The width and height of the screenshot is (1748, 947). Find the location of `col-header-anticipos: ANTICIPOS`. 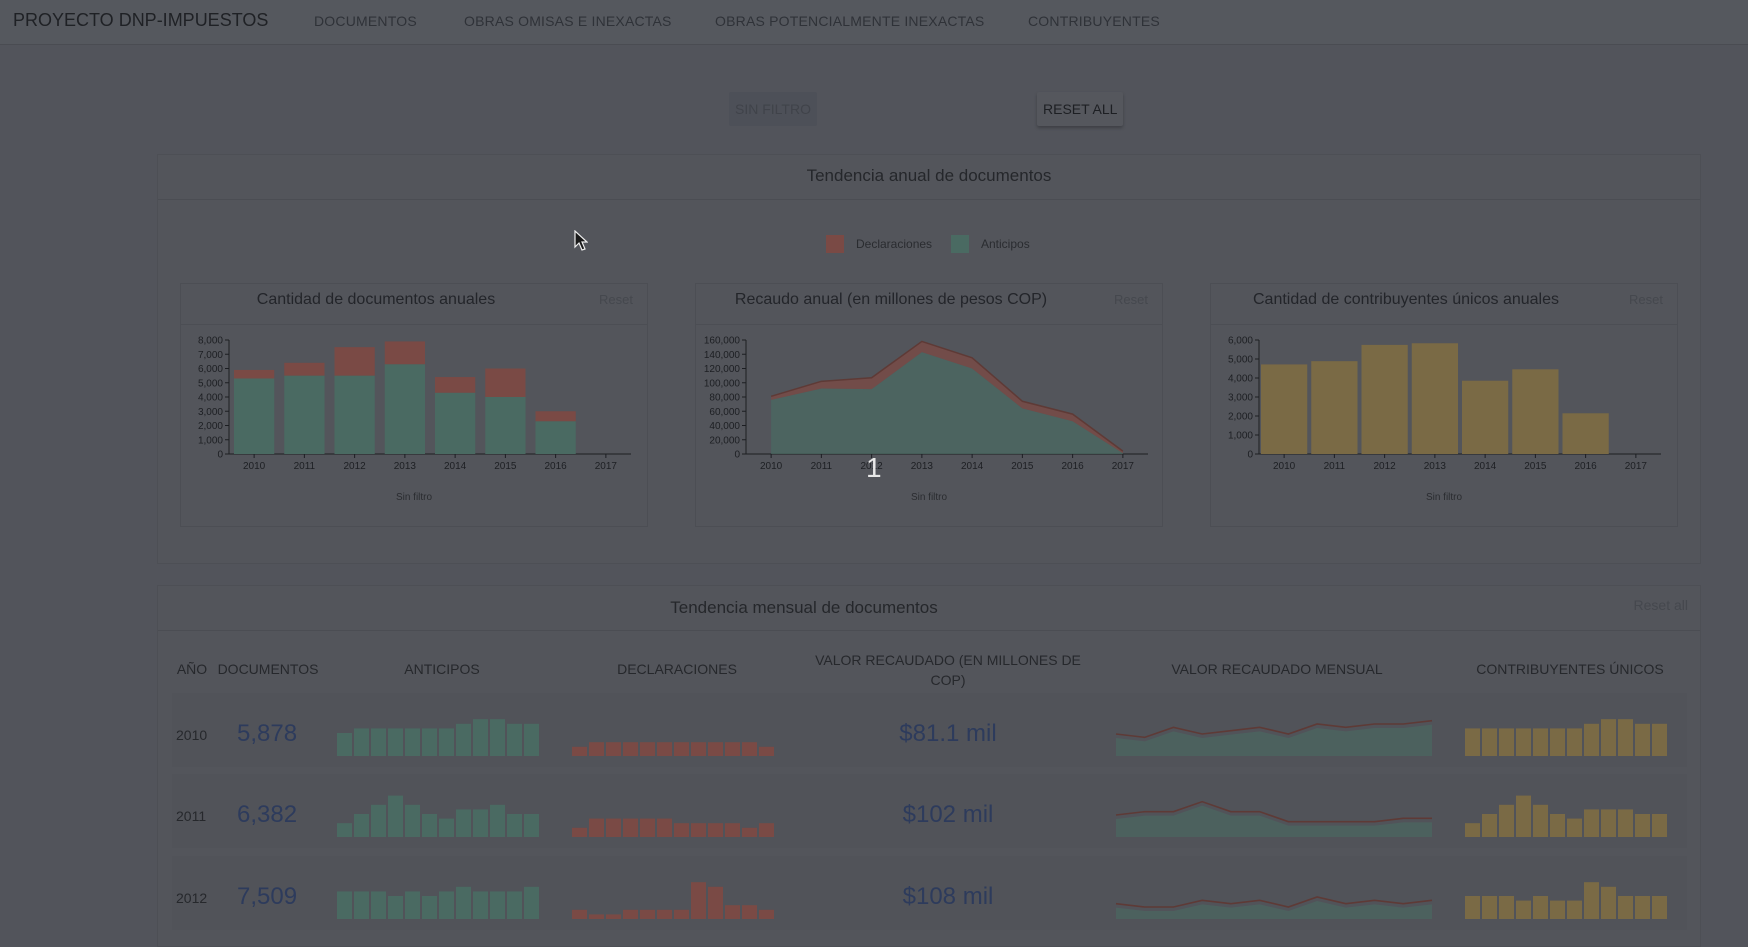

col-header-anticipos: ANTICIPOS is located at coordinates (442, 669).